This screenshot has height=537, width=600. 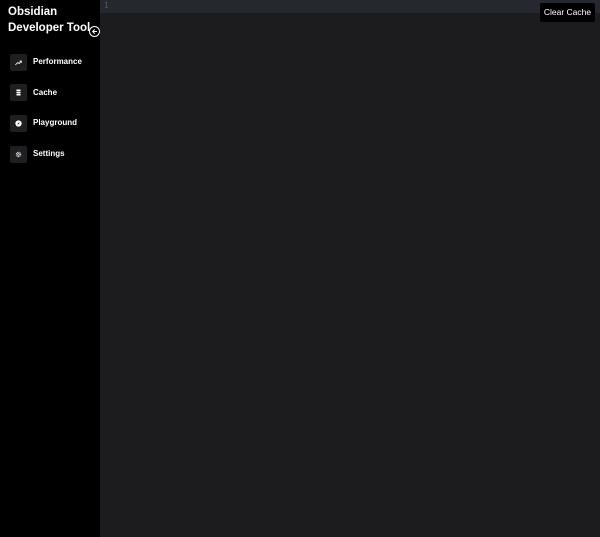 I want to click on sidebar-nav: Performance Cache Playground Settings, so click(x=53, y=114).